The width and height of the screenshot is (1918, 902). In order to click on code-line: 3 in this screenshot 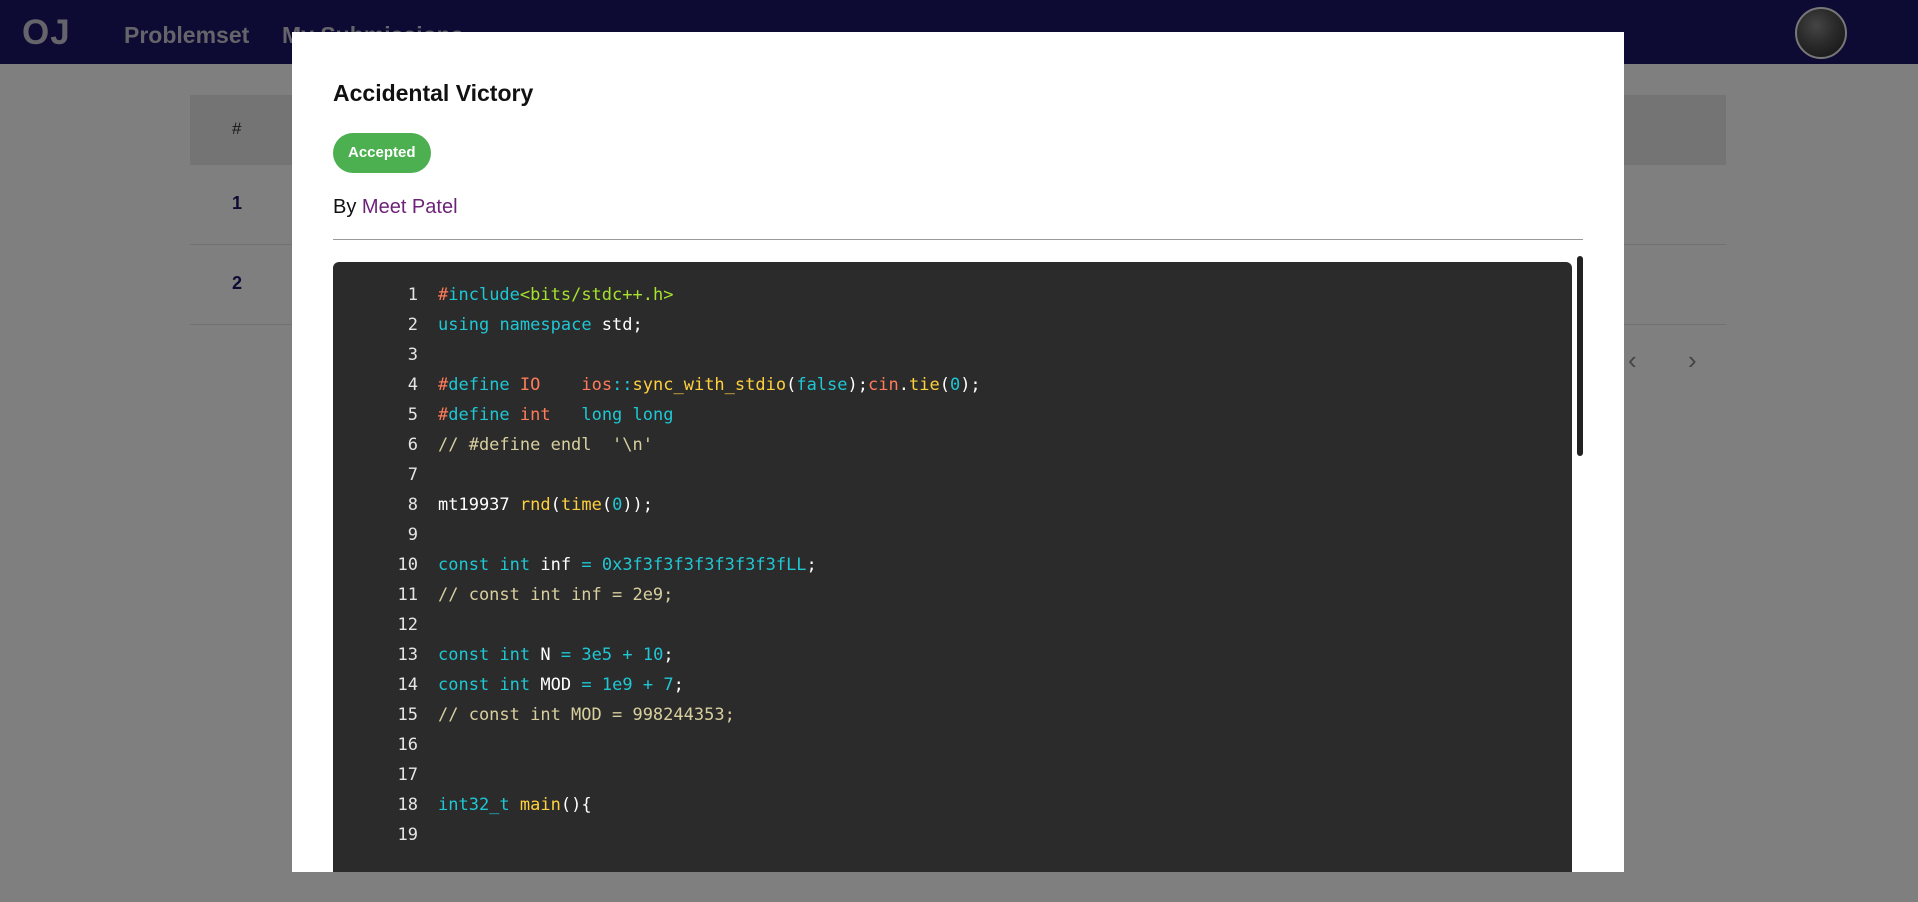, I will do `click(952, 355)`.